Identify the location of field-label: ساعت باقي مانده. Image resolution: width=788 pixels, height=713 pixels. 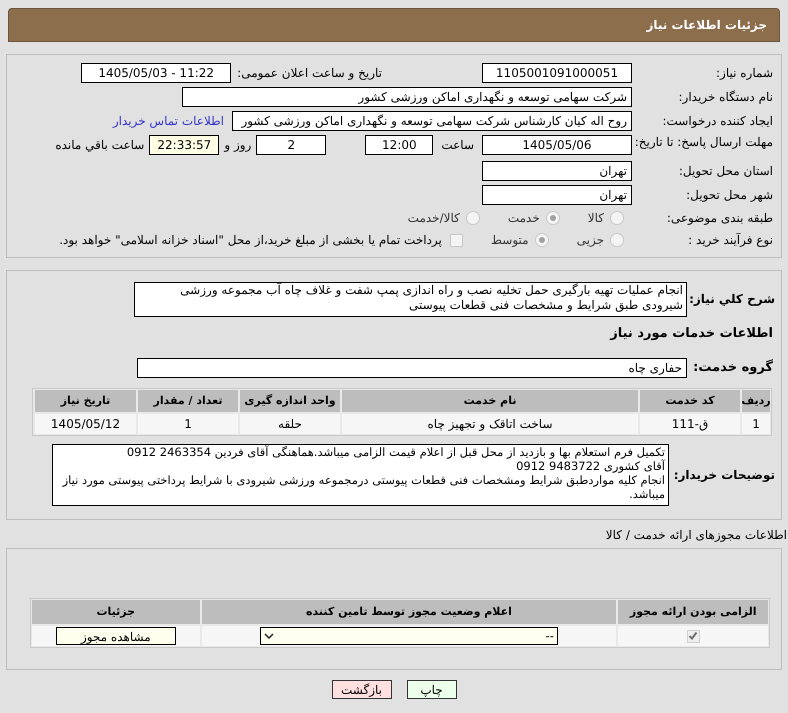
(99, 145).